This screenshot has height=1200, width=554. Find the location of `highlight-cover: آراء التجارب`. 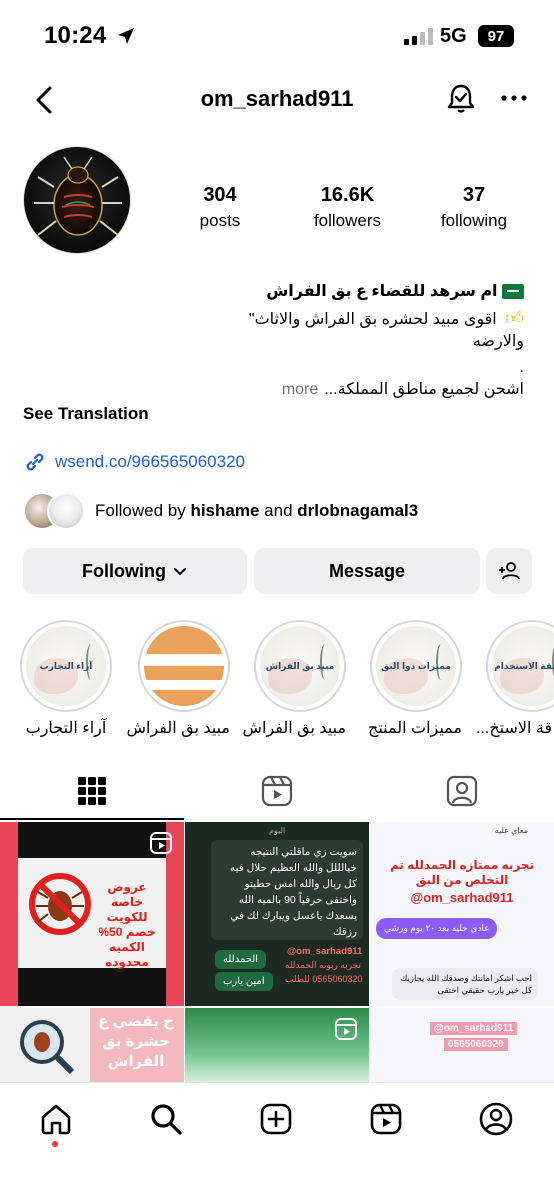

highlight-cover: آراء التجارب is located at coordinates (66, 666).